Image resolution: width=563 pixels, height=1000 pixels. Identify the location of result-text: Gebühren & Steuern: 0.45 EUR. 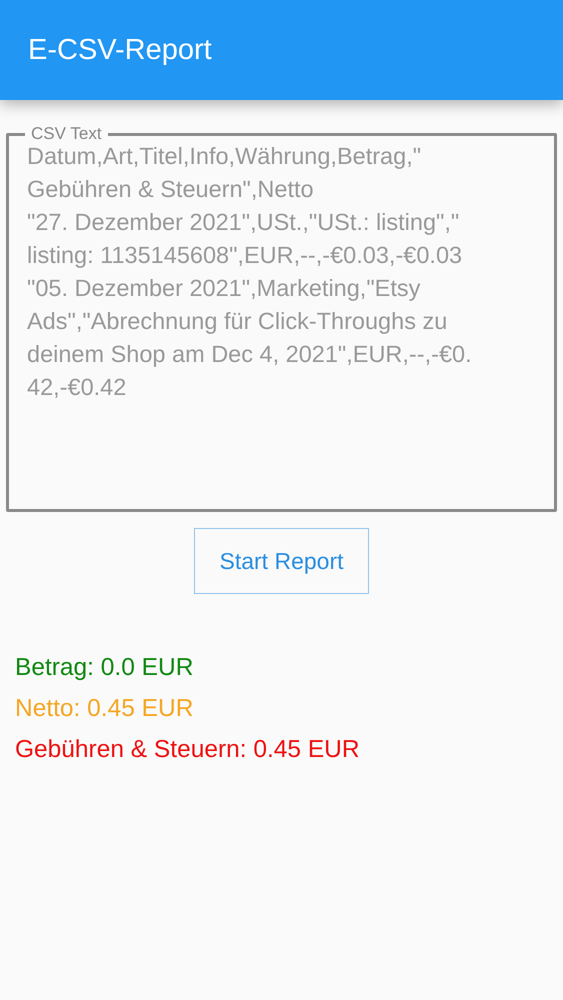
(188, 750).